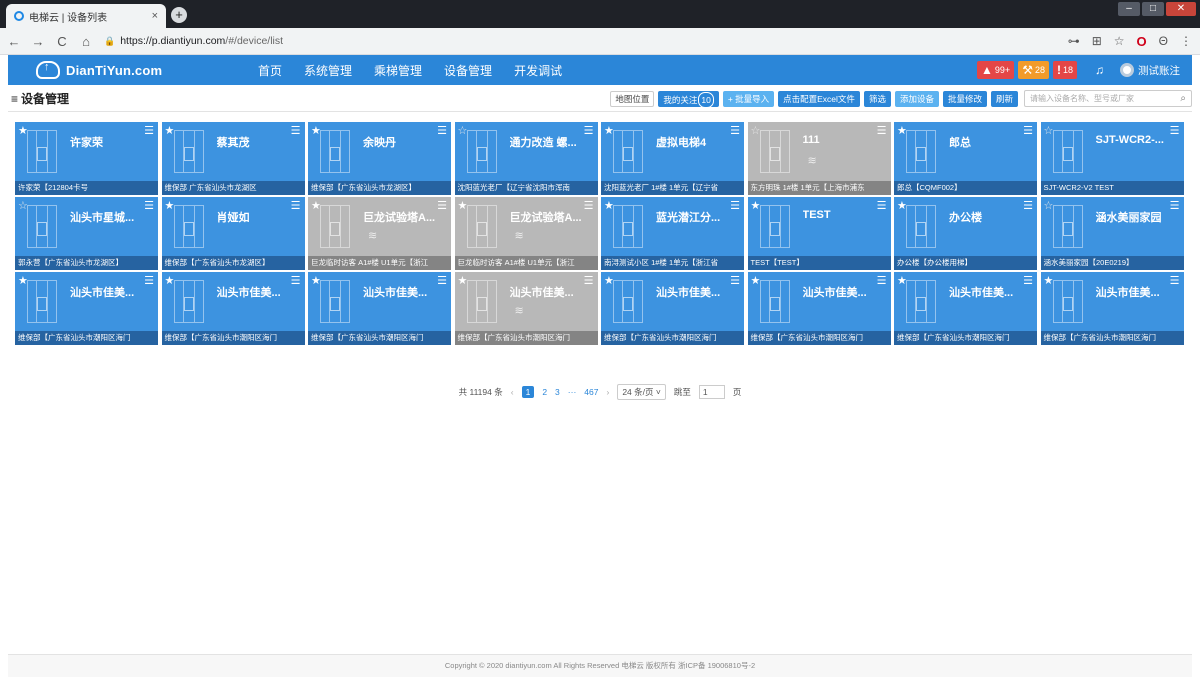 The image size is (1200, 677). Describe the element at coordinates (86, 158) in the screenshot. I see `device-card: ★ ☰ 许家荣 许家荣【212804卡号` at that location.